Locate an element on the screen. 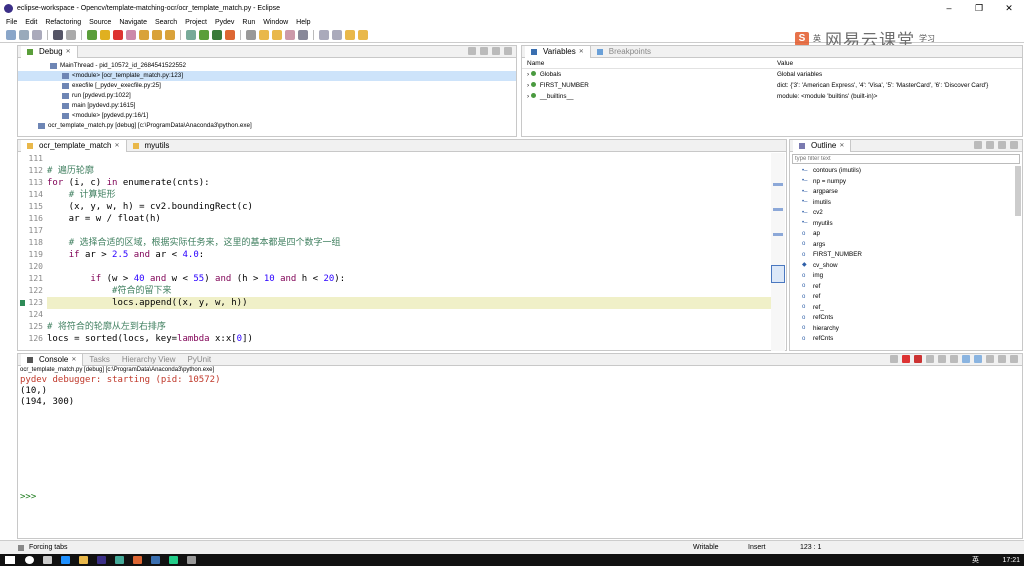 Image resolution: width=1024 pixels, height=566 pixels. coverage-icon is located at coordinates (230, 35).